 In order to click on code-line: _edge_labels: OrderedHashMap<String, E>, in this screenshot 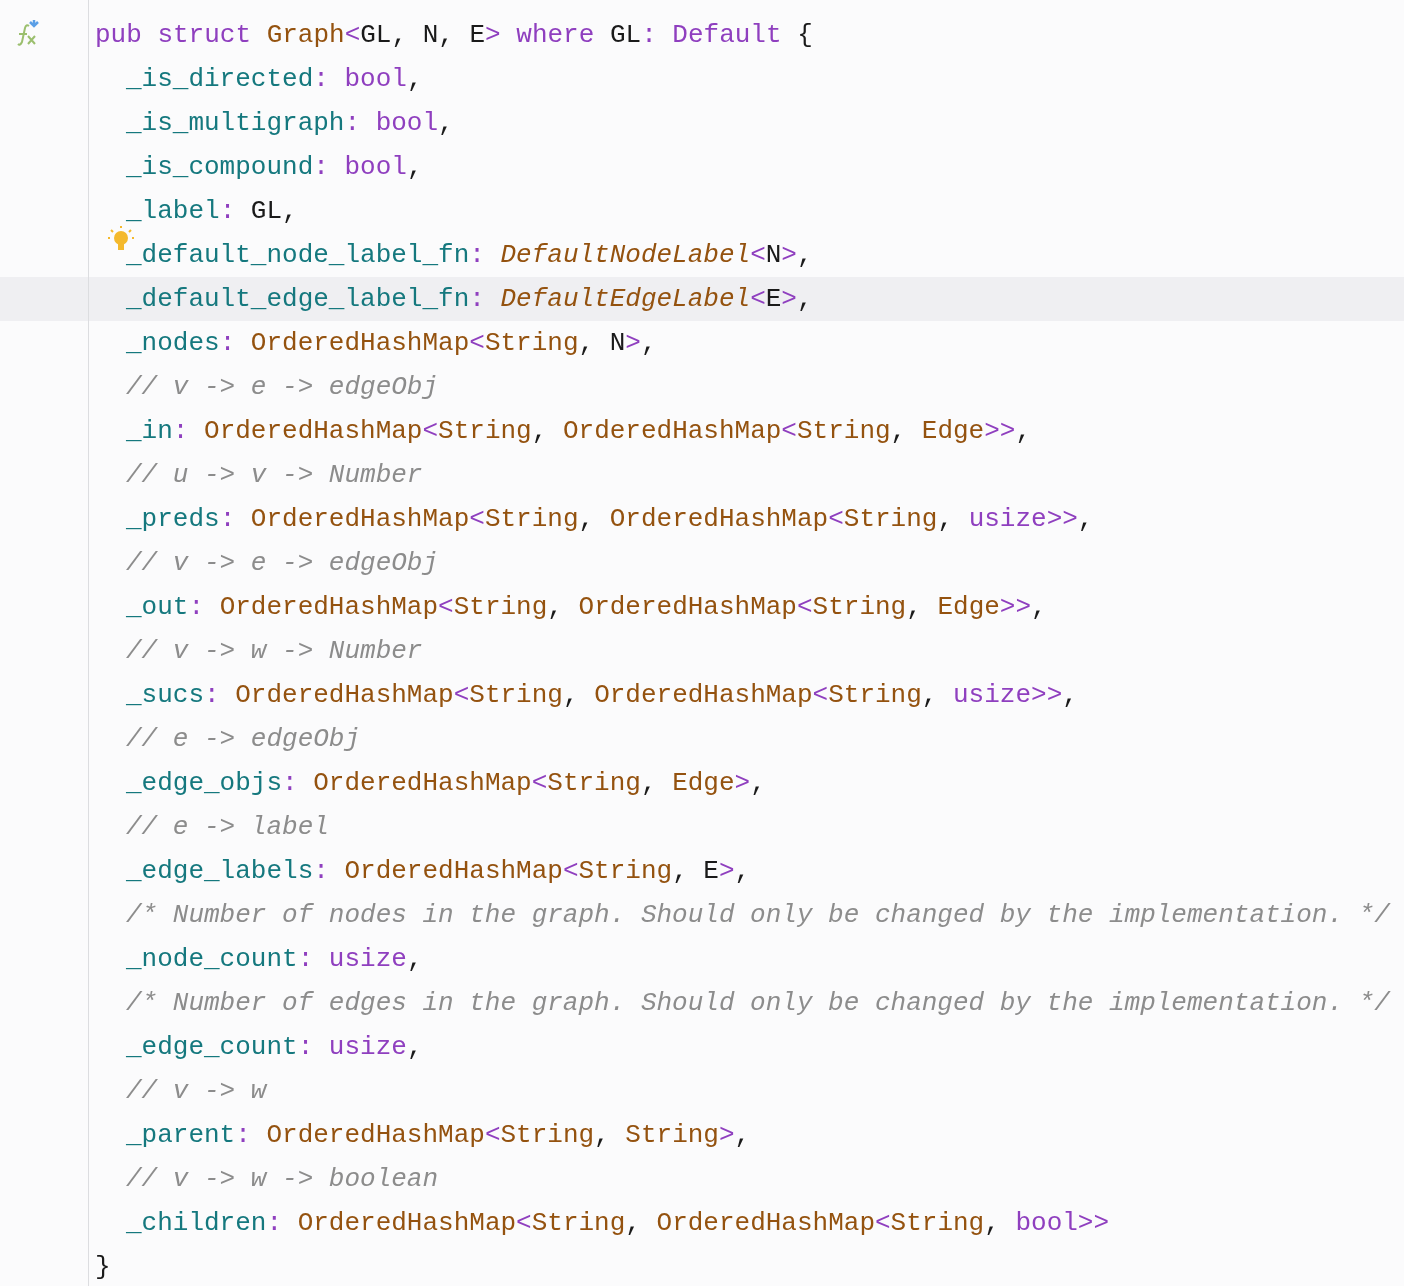, I will do `click(438, 871)`.